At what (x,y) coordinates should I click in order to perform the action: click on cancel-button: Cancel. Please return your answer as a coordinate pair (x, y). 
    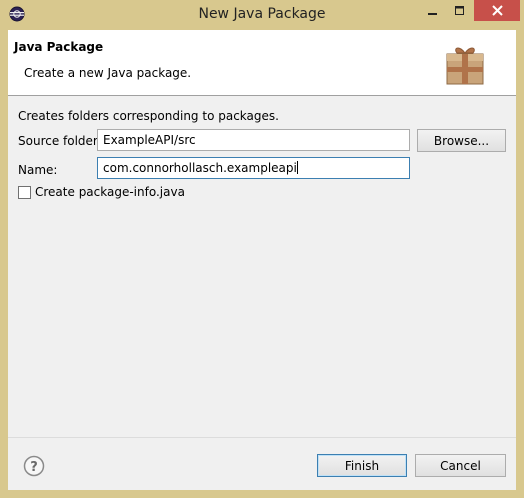
    Looking at the image, I should click on (460, 465).